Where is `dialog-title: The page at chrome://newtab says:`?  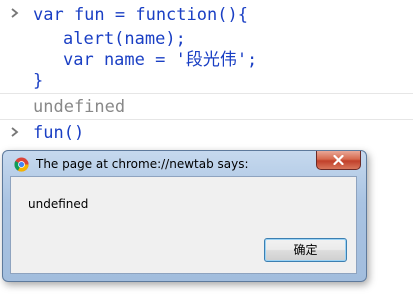 dialog-title: The page at chrome://newtab says: is located at coordinates (142, 164).